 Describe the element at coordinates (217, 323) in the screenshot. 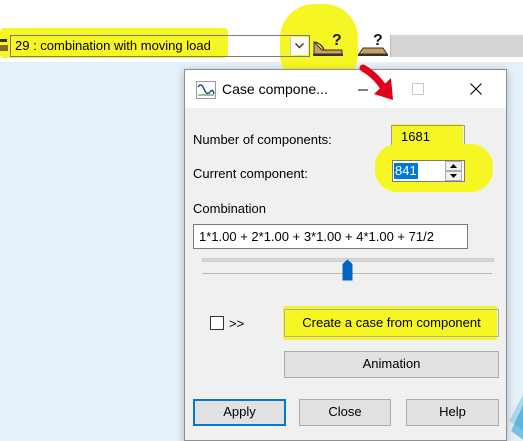

I see `expand-checkbox` at that location.